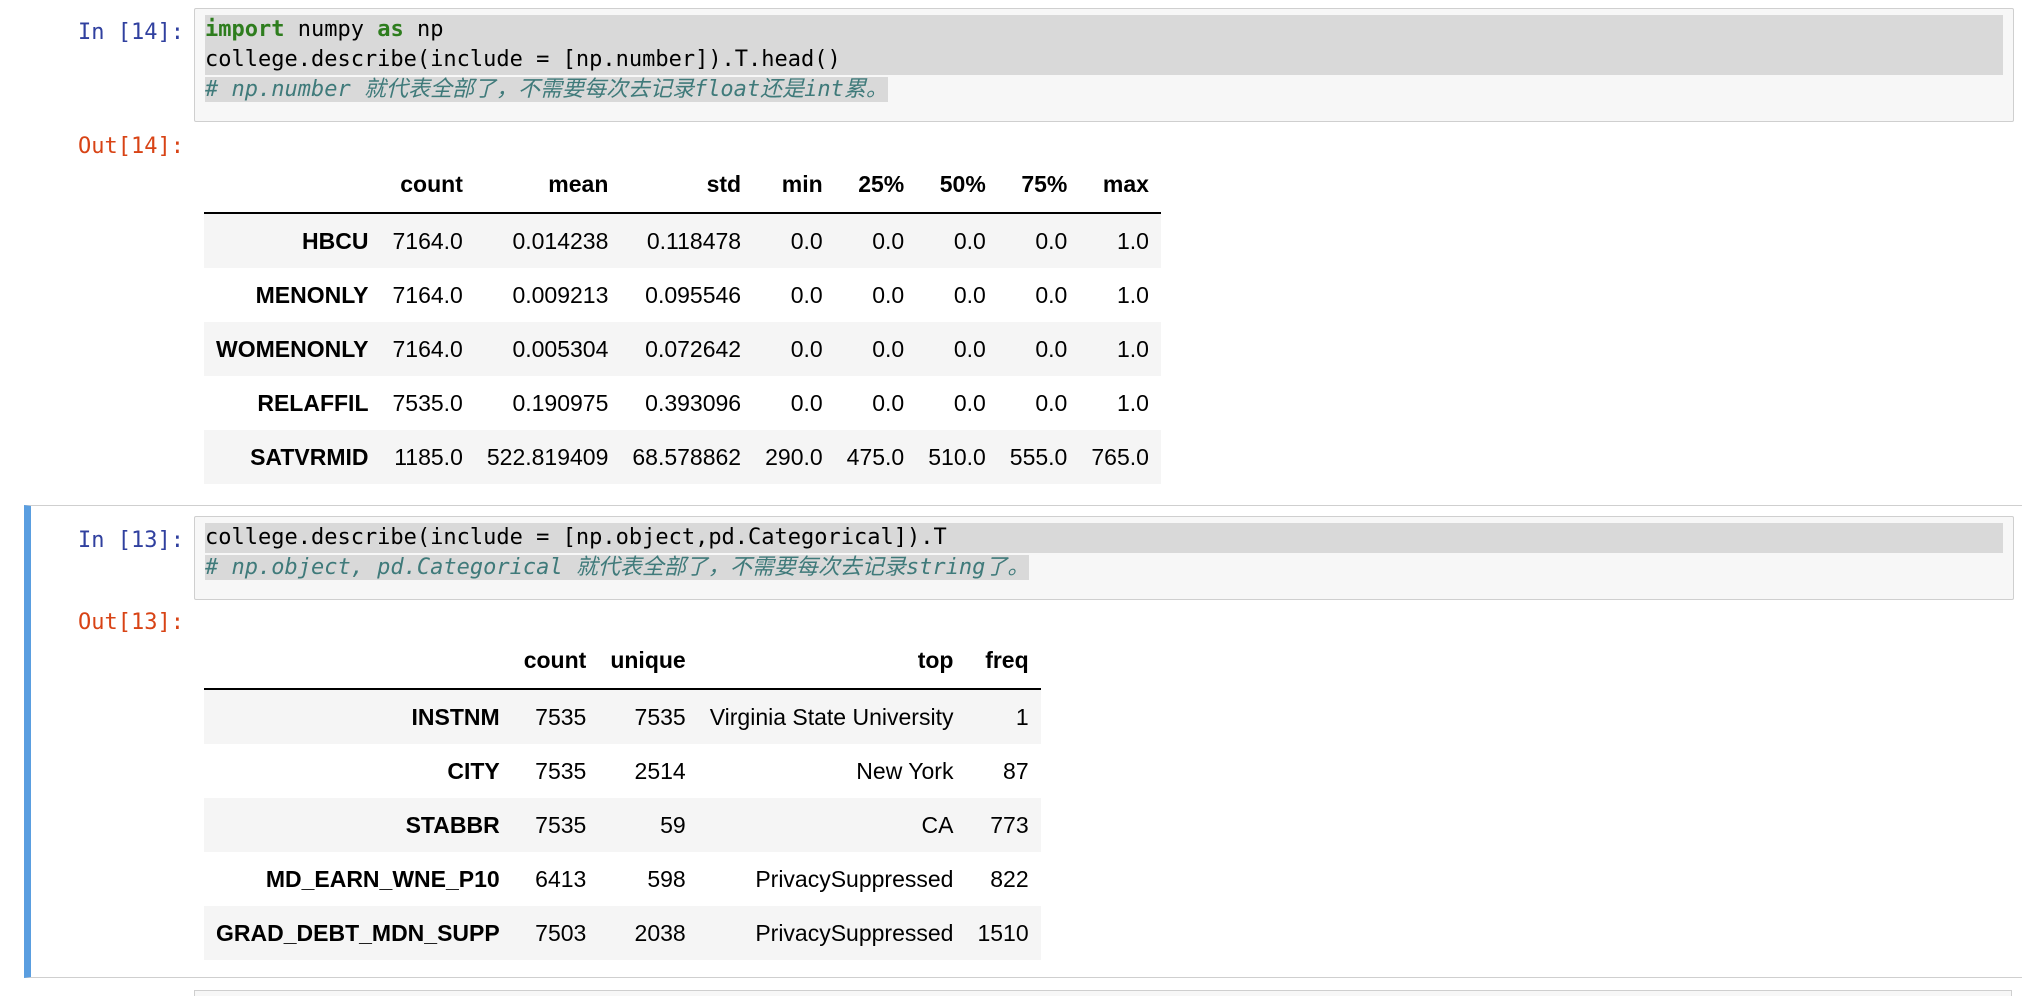 The height and width of the screenshot is (996, 2022). Describe the element at coordinates (1038, 185) in the screenshot. I see `column-header: 75%` at that location.